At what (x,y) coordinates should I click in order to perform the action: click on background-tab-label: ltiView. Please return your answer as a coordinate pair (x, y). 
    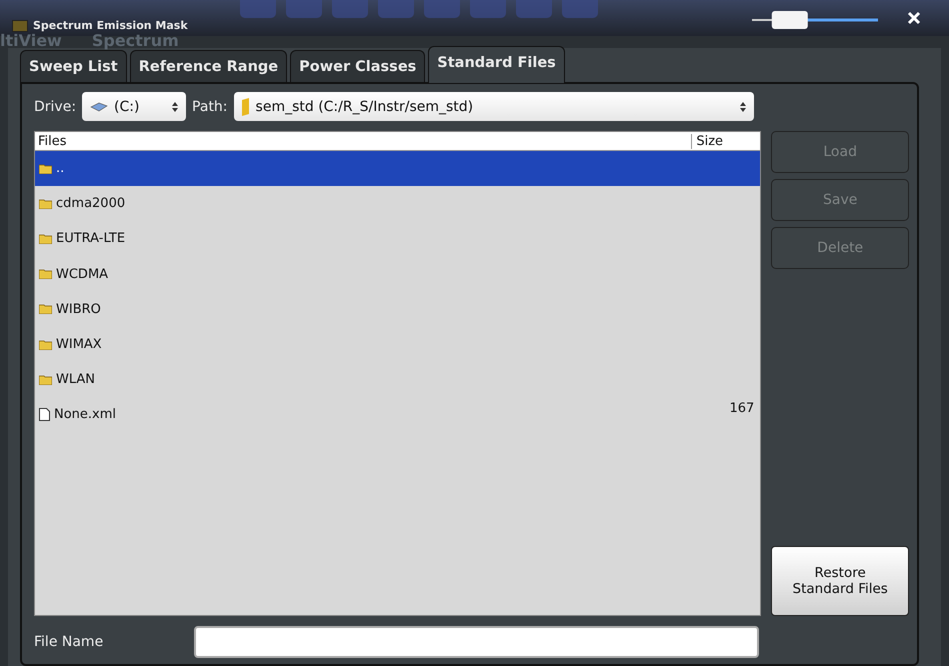
    Looking at the image, I should click on (31, 41).